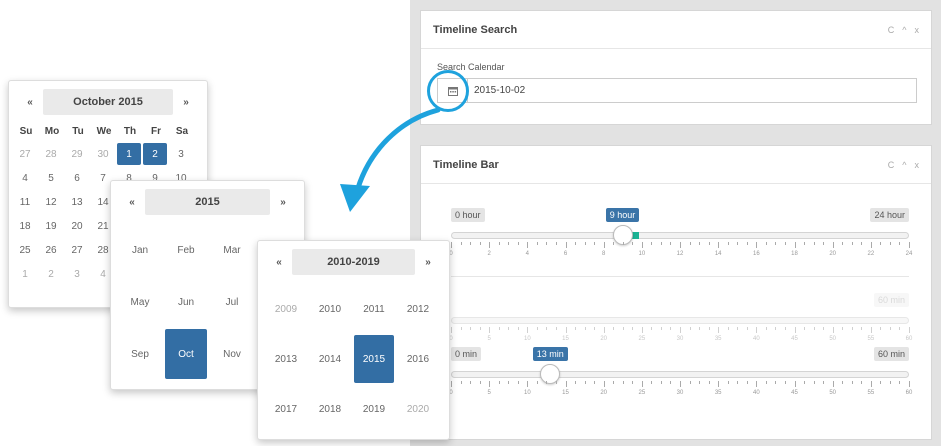  I want to click on day-cell: 25, so click(25, 250).